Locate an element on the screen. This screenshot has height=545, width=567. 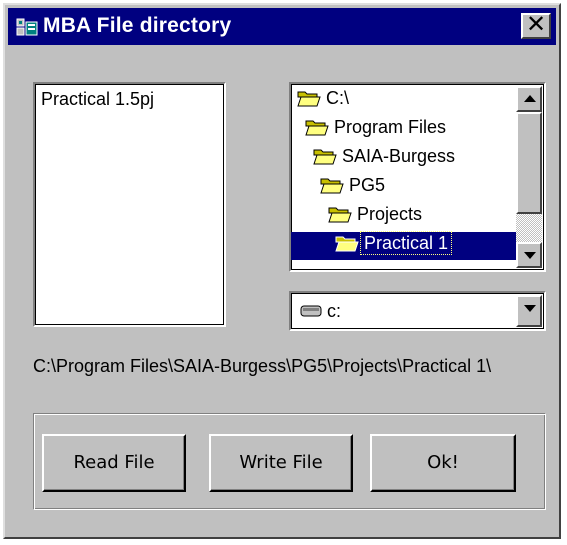
scroll-down-button is located at coordinates (529, 255).